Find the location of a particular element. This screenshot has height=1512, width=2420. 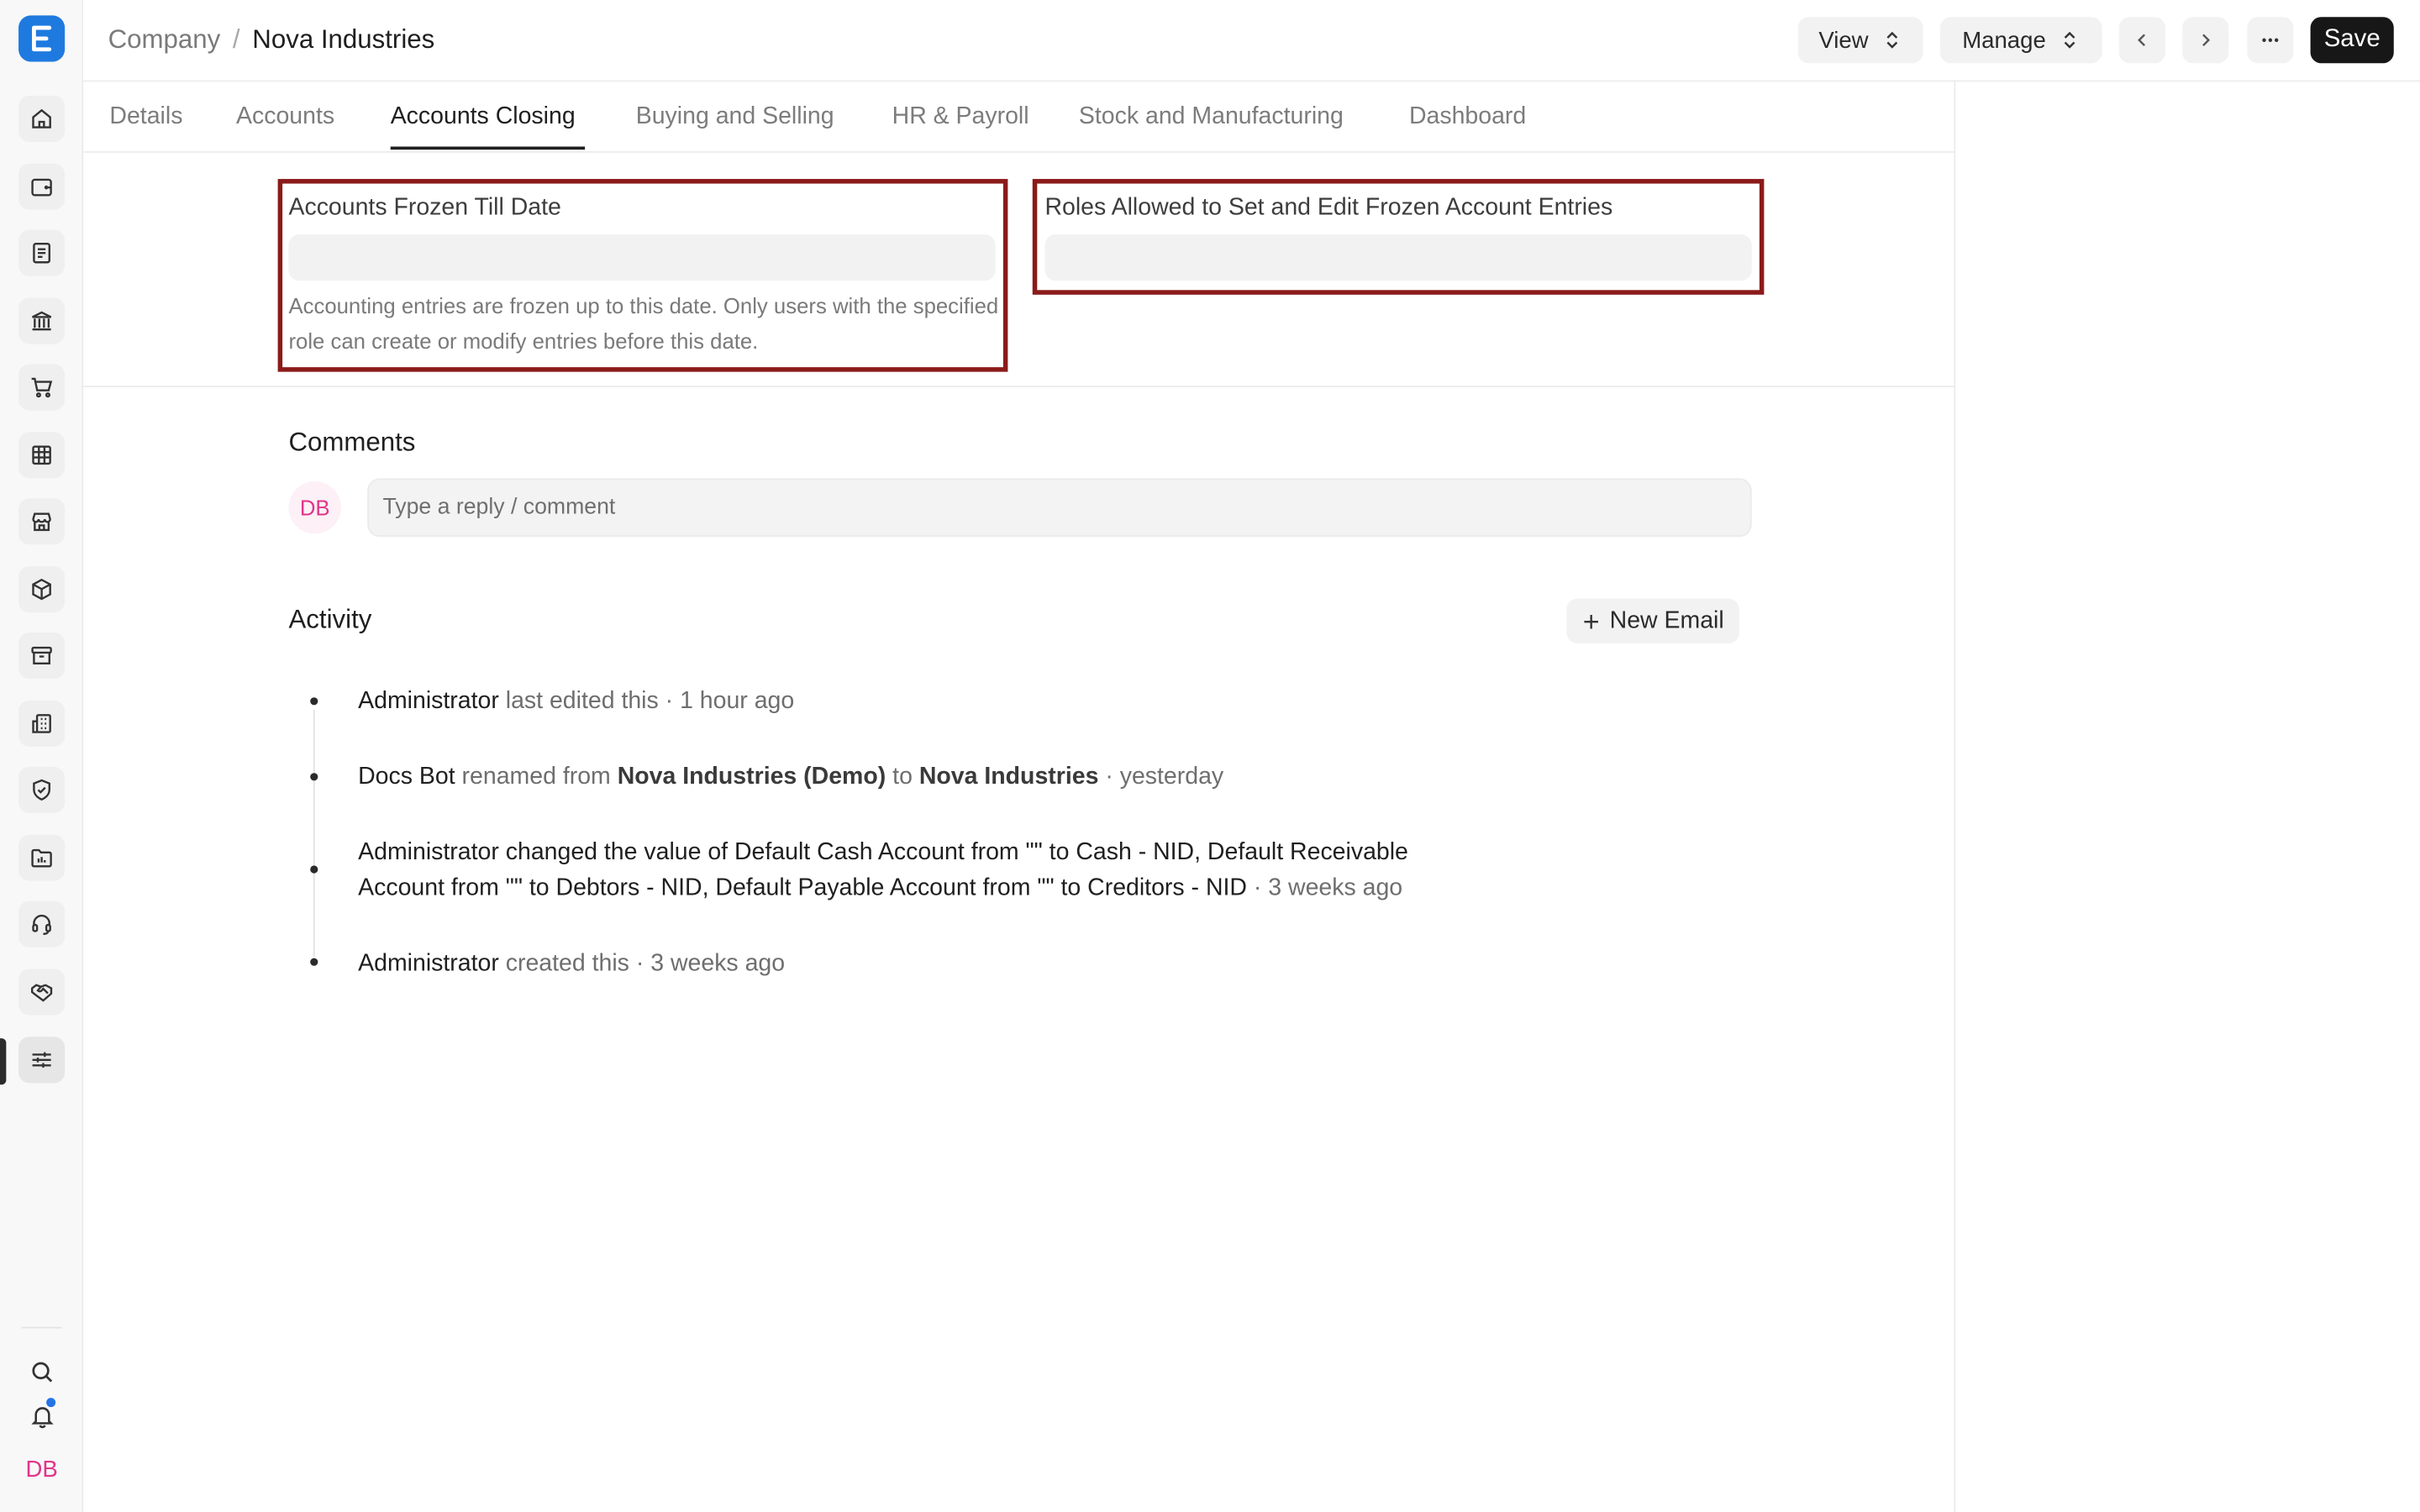

view-dropdown: View is located at coordinates (1860, 40).